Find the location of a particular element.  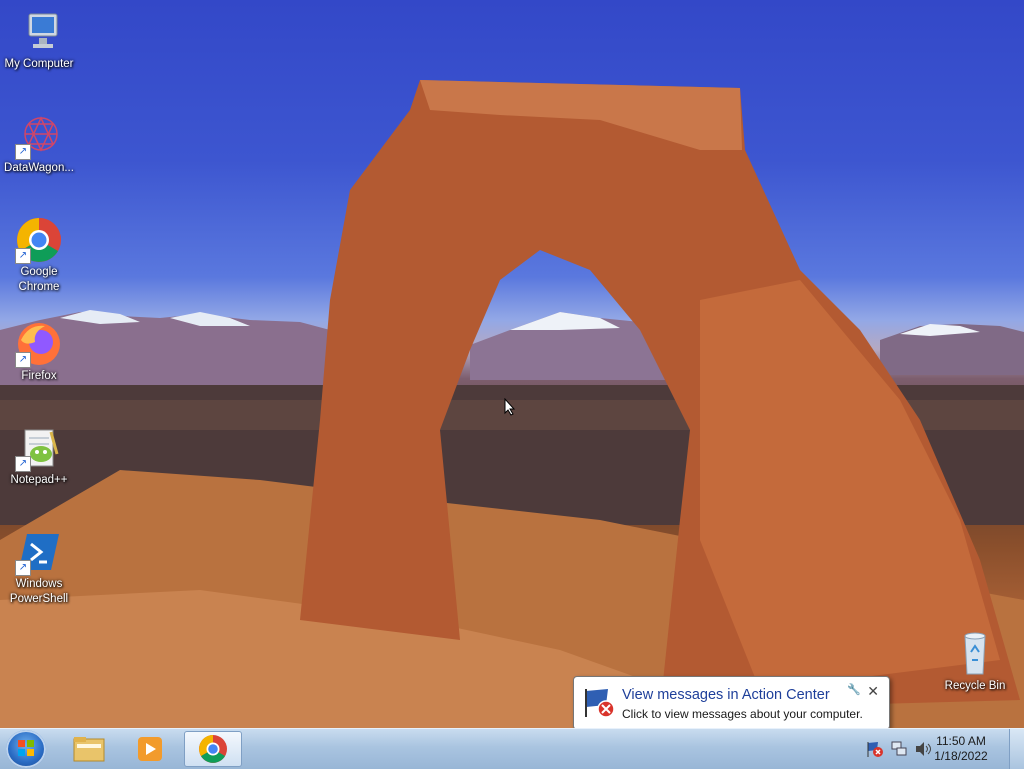

taskbar-app-media-player is located at coordinates (149, 749).